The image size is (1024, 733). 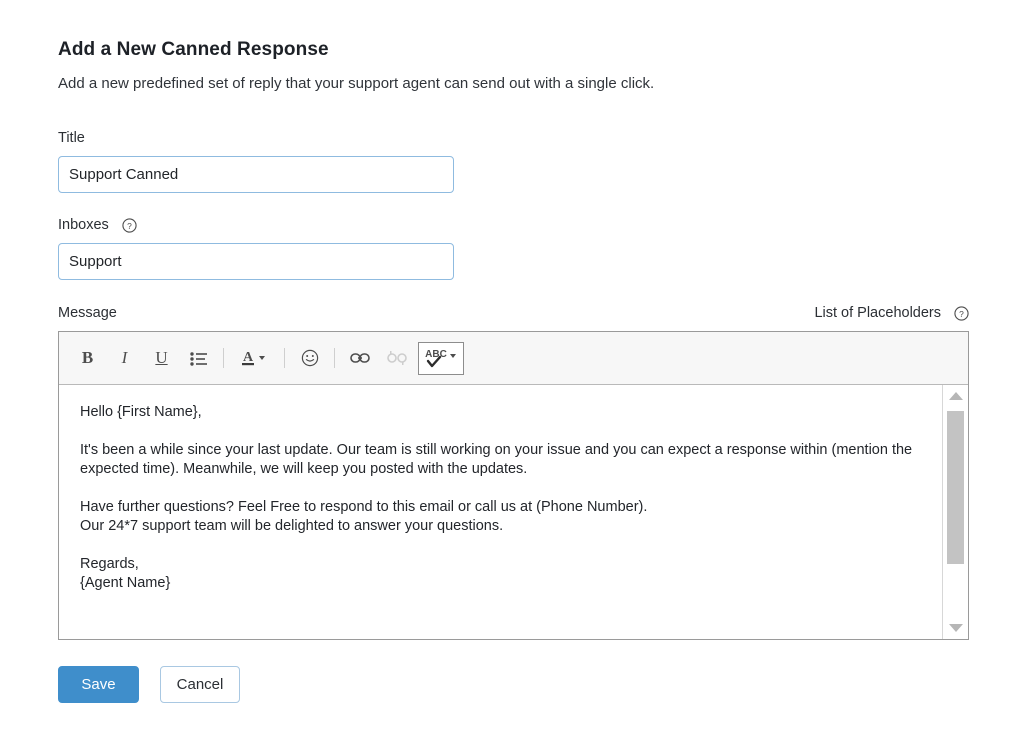 I want to click on title-label-text: Title, so click(x=71, y=138).